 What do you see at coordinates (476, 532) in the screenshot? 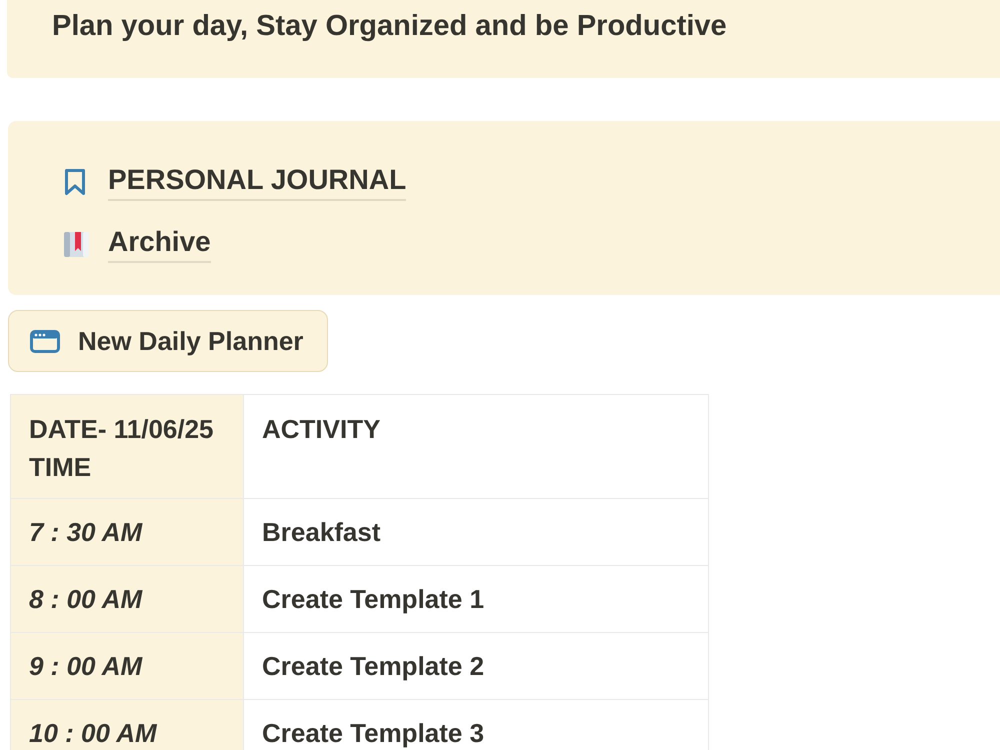
I see `table-cell: Breakfast` at bounding box center [476, 532].